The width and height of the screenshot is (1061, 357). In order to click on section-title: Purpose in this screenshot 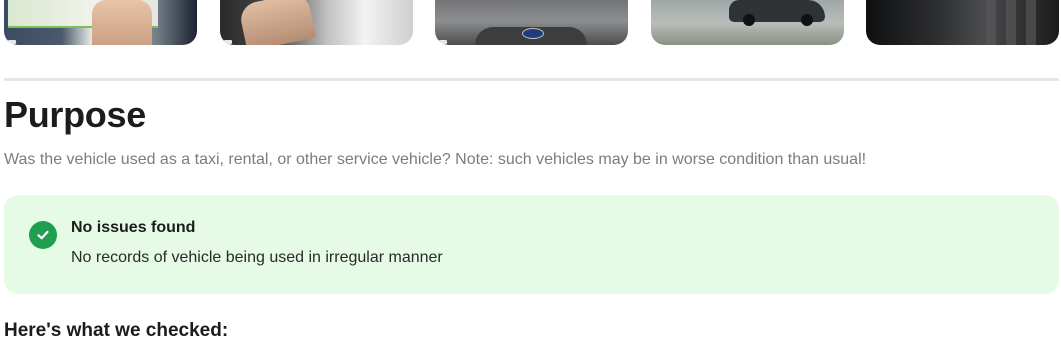, I will do `click(75, 114)`.